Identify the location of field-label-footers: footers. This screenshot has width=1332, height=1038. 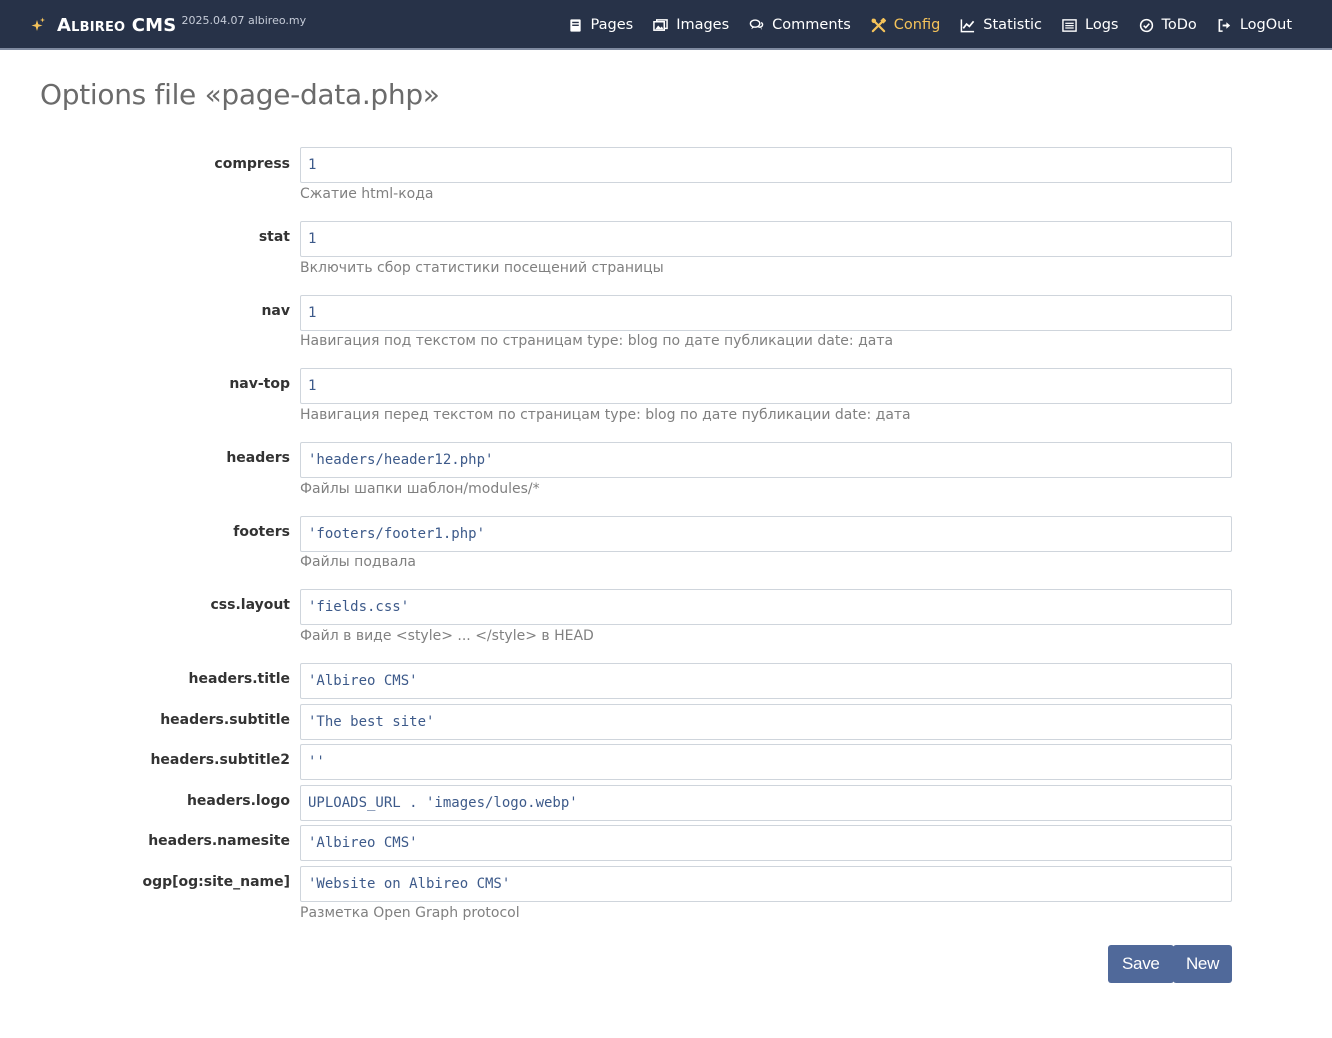
(261, 532).